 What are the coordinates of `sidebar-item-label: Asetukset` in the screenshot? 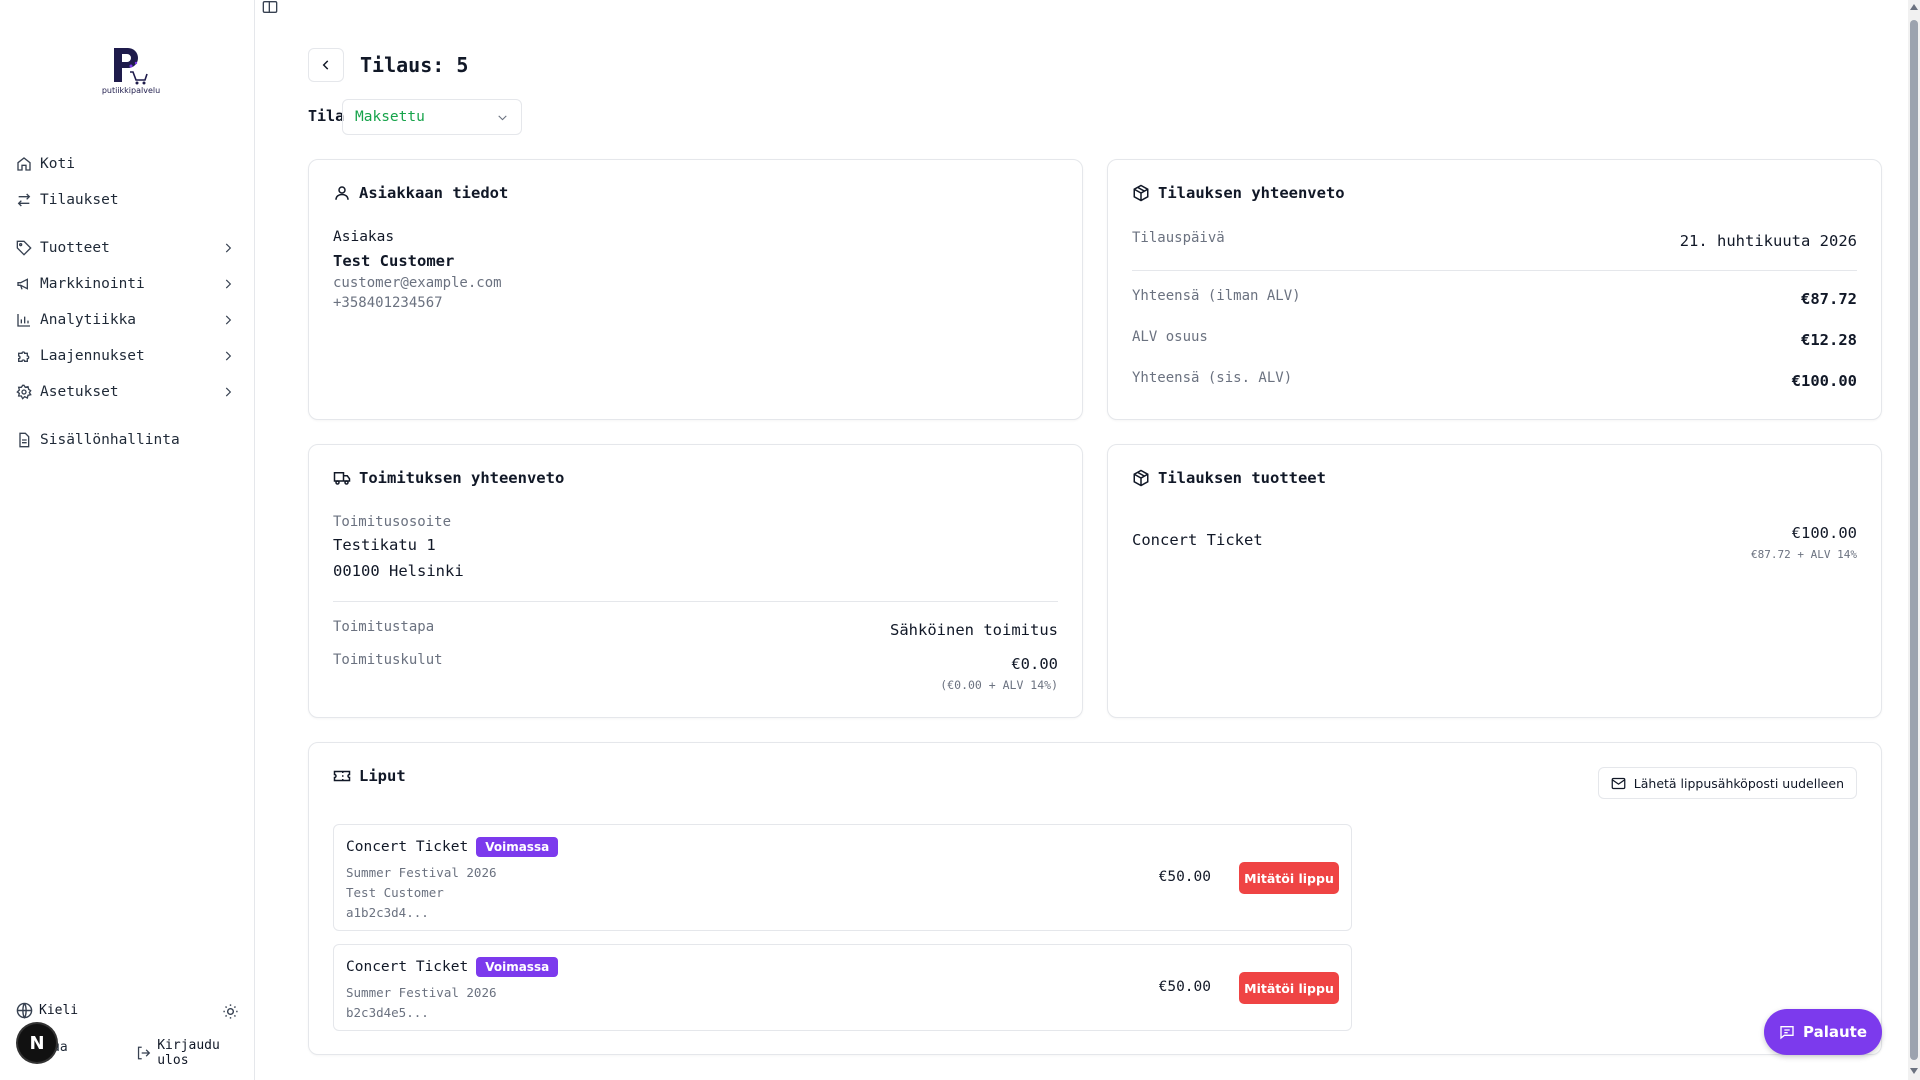 It's located at (79, 392).